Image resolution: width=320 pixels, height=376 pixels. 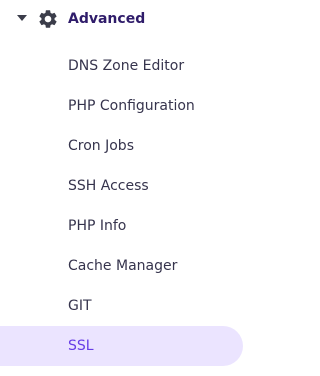 I want to click on menu-item-dns-zone-editor: DNS Zone Editor, so click(x=124, y=66).